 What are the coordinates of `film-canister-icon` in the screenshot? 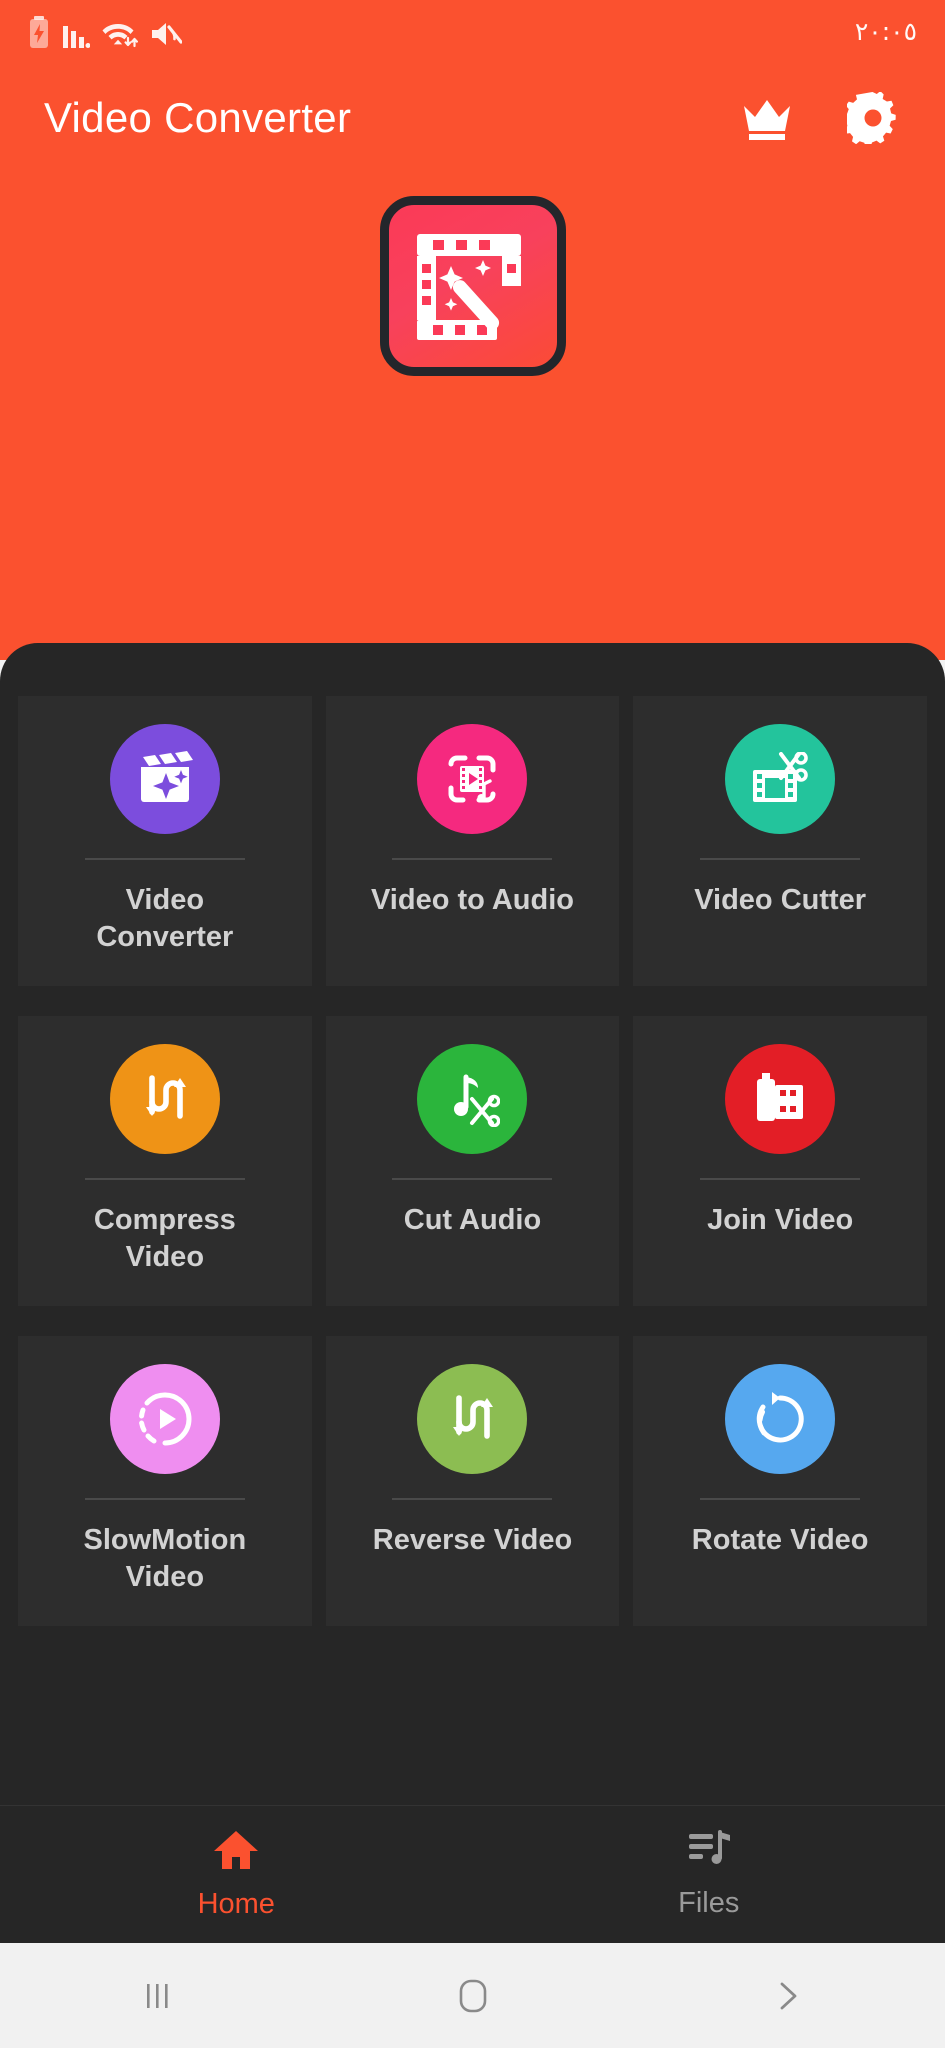 It's located at (780, 1099).